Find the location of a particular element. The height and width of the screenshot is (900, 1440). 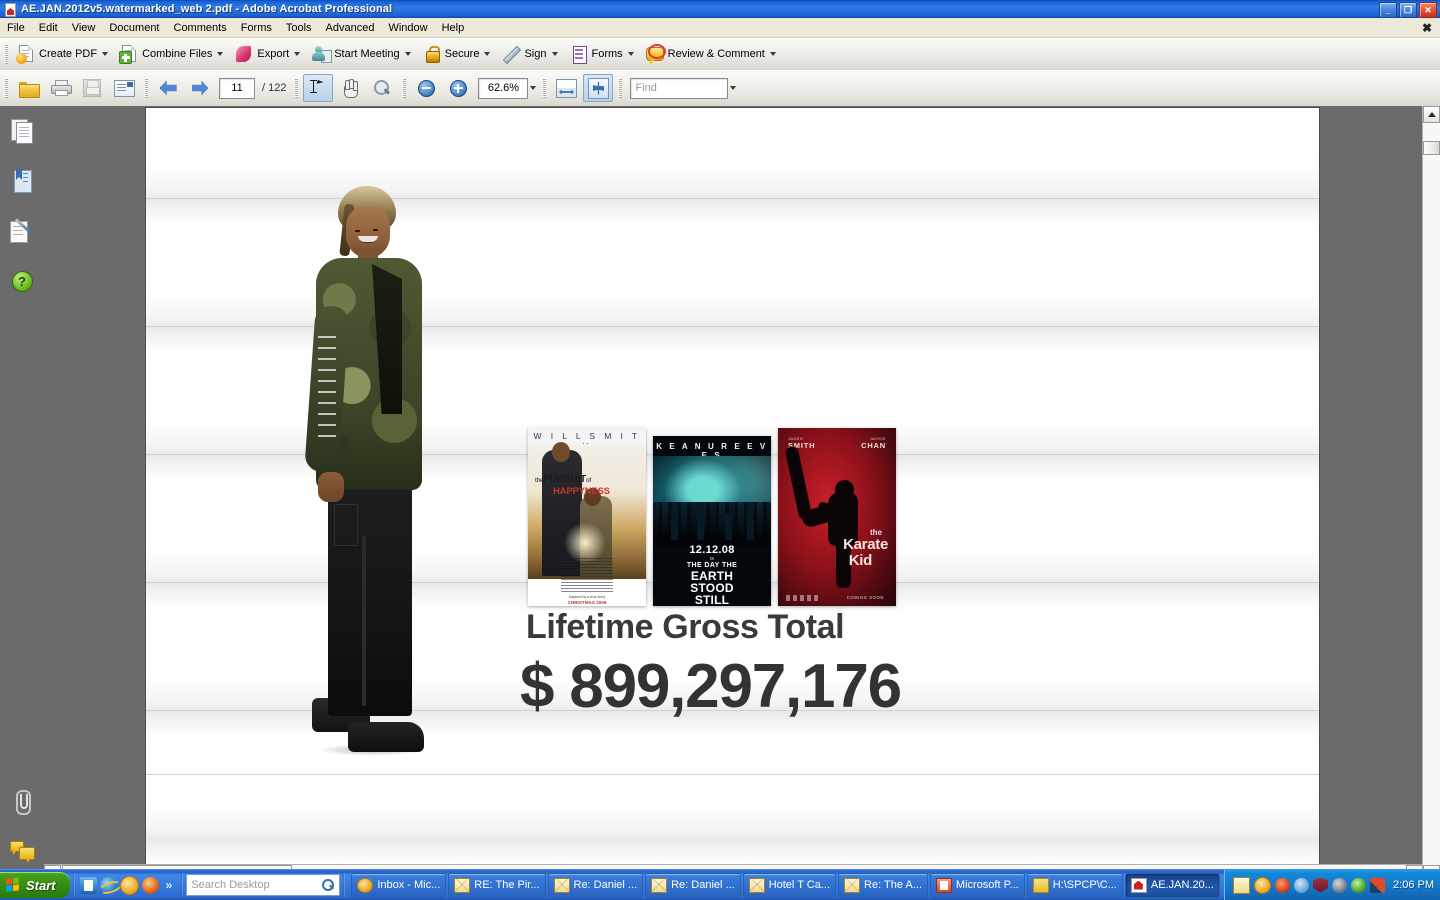

print-button is located at coordinates (60, 88).